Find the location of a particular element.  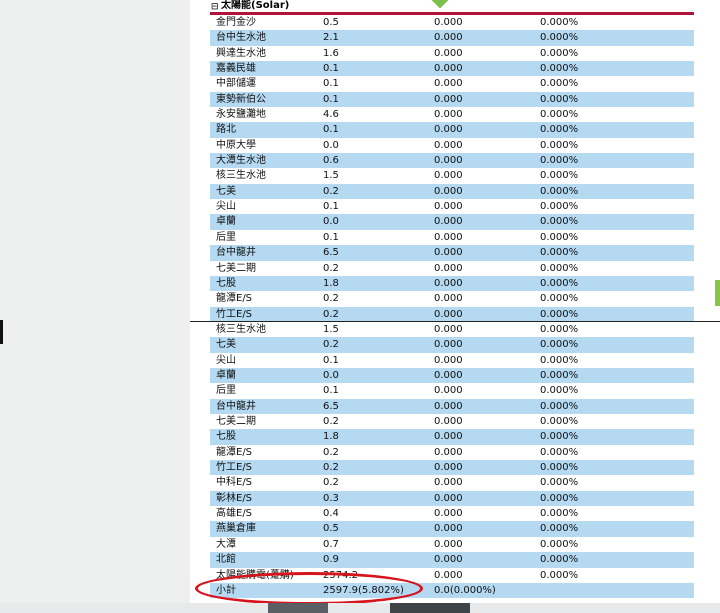

capacity-value: 1.6 is located at coordinates (331, 53).